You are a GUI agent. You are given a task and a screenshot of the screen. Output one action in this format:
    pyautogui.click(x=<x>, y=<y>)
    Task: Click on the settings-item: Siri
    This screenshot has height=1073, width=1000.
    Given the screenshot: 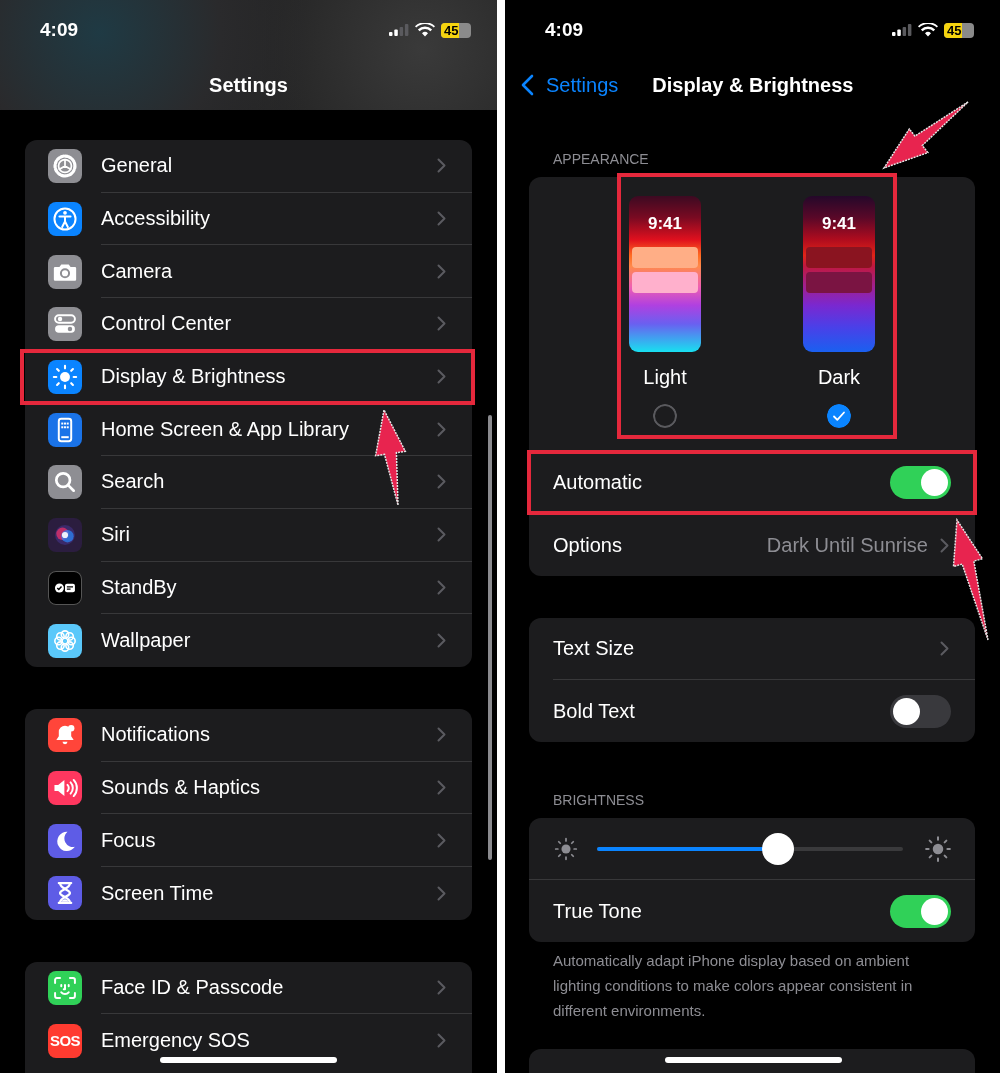 What is the action you would take?
    pyautogui.click(x=115, y=535)
    